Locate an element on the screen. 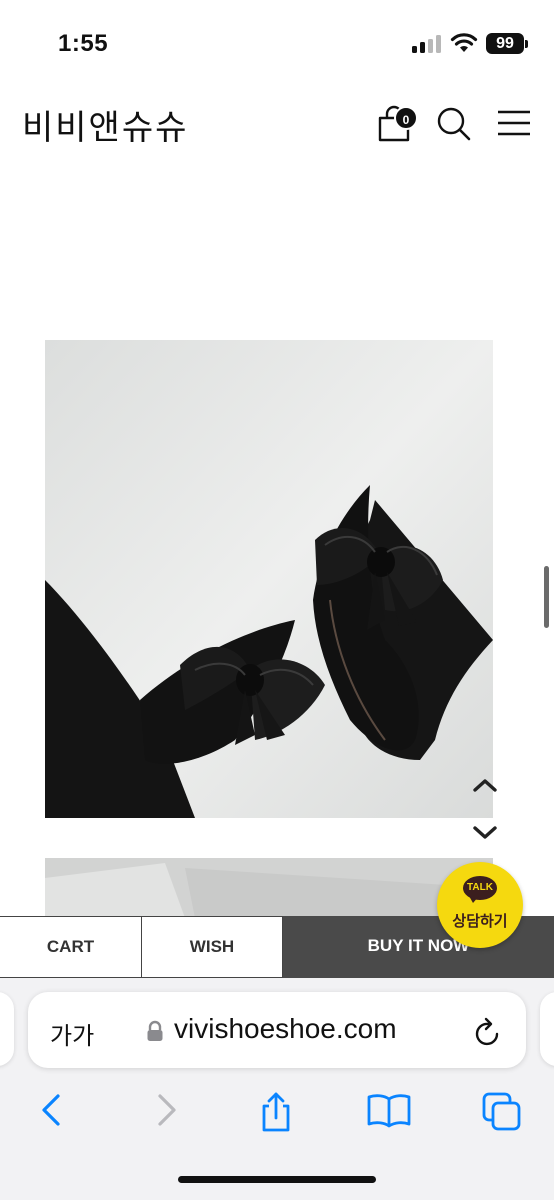 Image resolution: width=554 pixels, height=1200 pixels. cart-count-badge: 0 is located at coordinates (406, 118).